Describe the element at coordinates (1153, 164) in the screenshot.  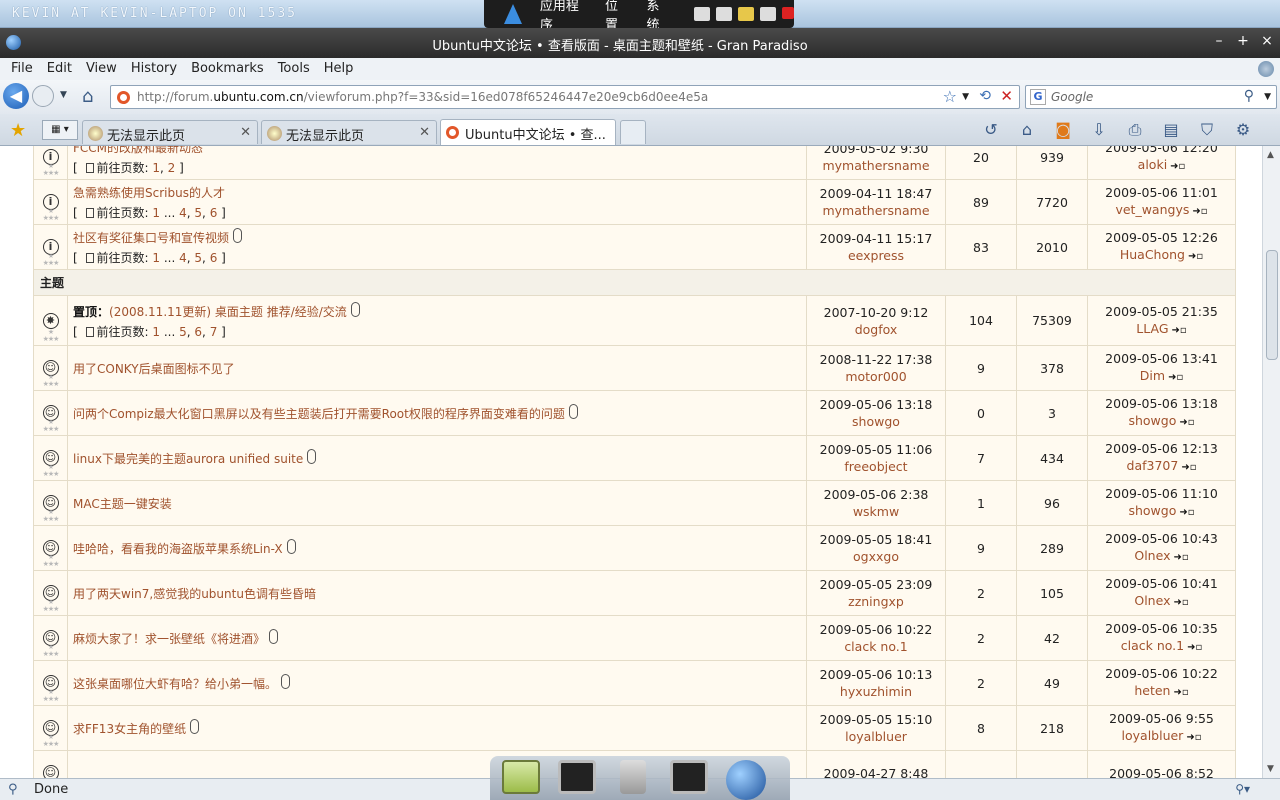
I see `last-post-author: aloki` at that location.